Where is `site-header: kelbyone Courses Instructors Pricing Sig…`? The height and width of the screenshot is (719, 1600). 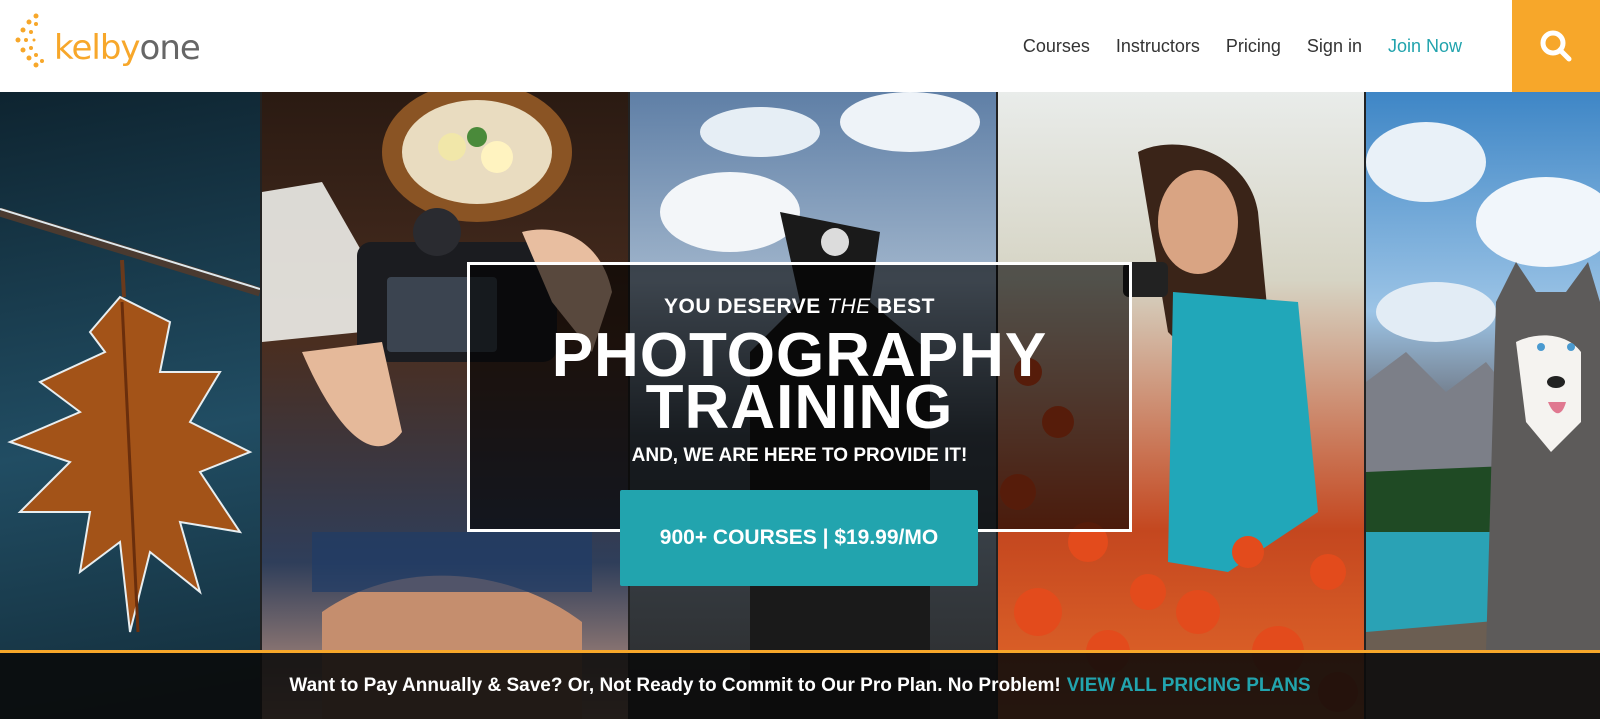 site-header: kelbyone Courses Instructors Pricing Sig… is located at coordinates (800, 46).